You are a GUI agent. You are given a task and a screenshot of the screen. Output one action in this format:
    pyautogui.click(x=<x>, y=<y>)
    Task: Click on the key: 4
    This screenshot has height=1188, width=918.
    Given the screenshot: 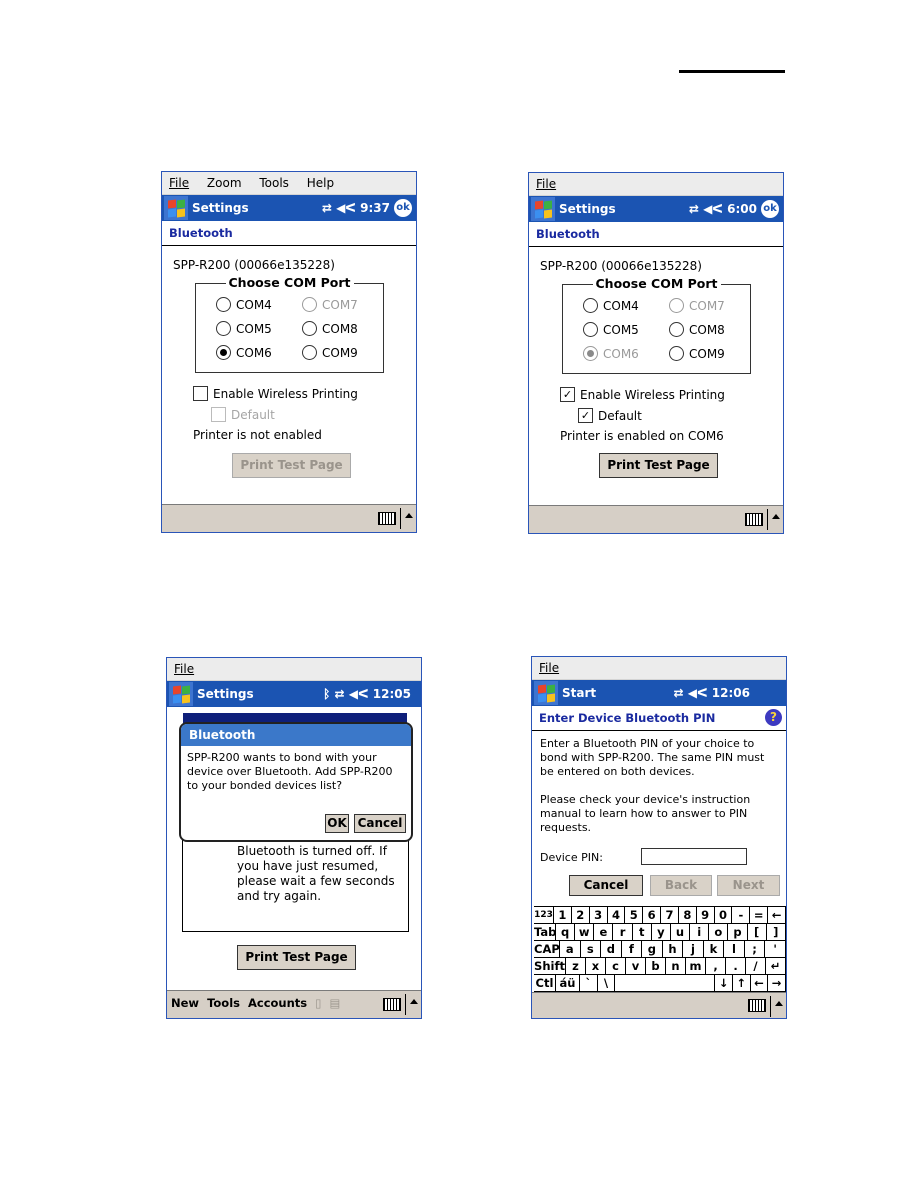 What is the action you would take?
    pyautogui.click(x=617, y=915)
    